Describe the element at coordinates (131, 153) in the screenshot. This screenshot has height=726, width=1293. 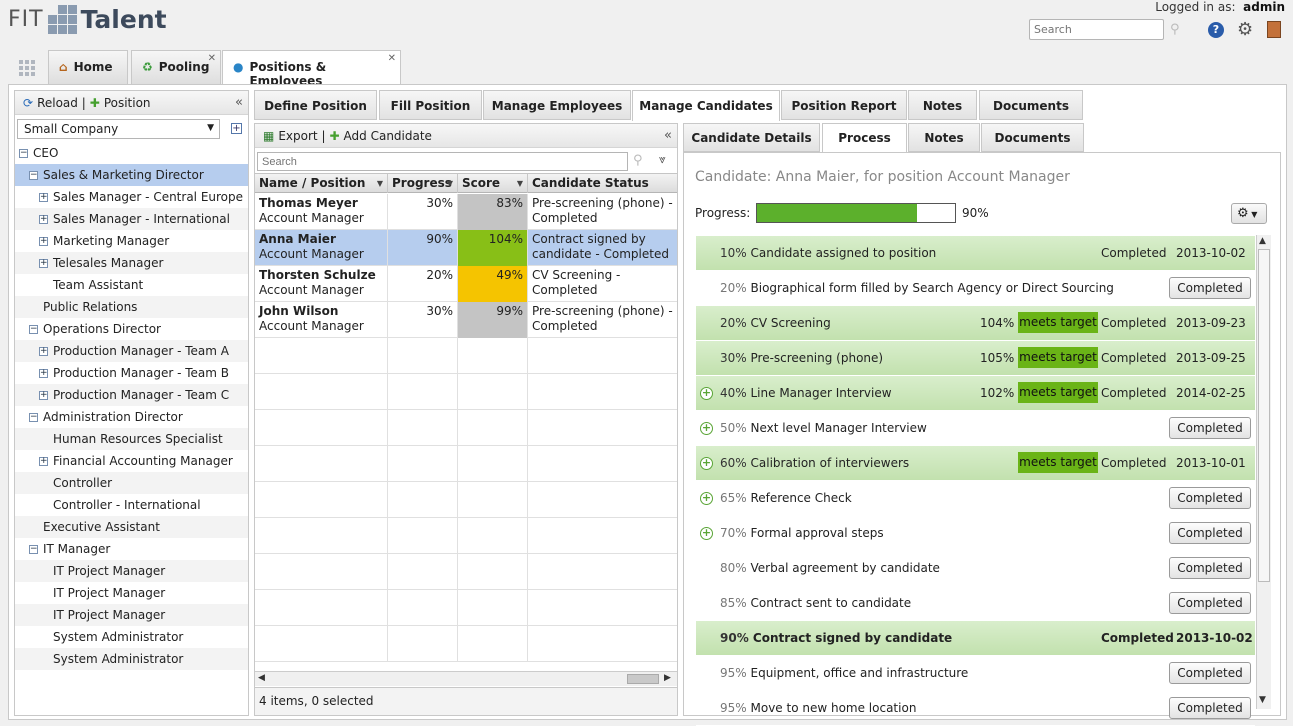
I see `tree-item-ceo: − CEO` at that location.